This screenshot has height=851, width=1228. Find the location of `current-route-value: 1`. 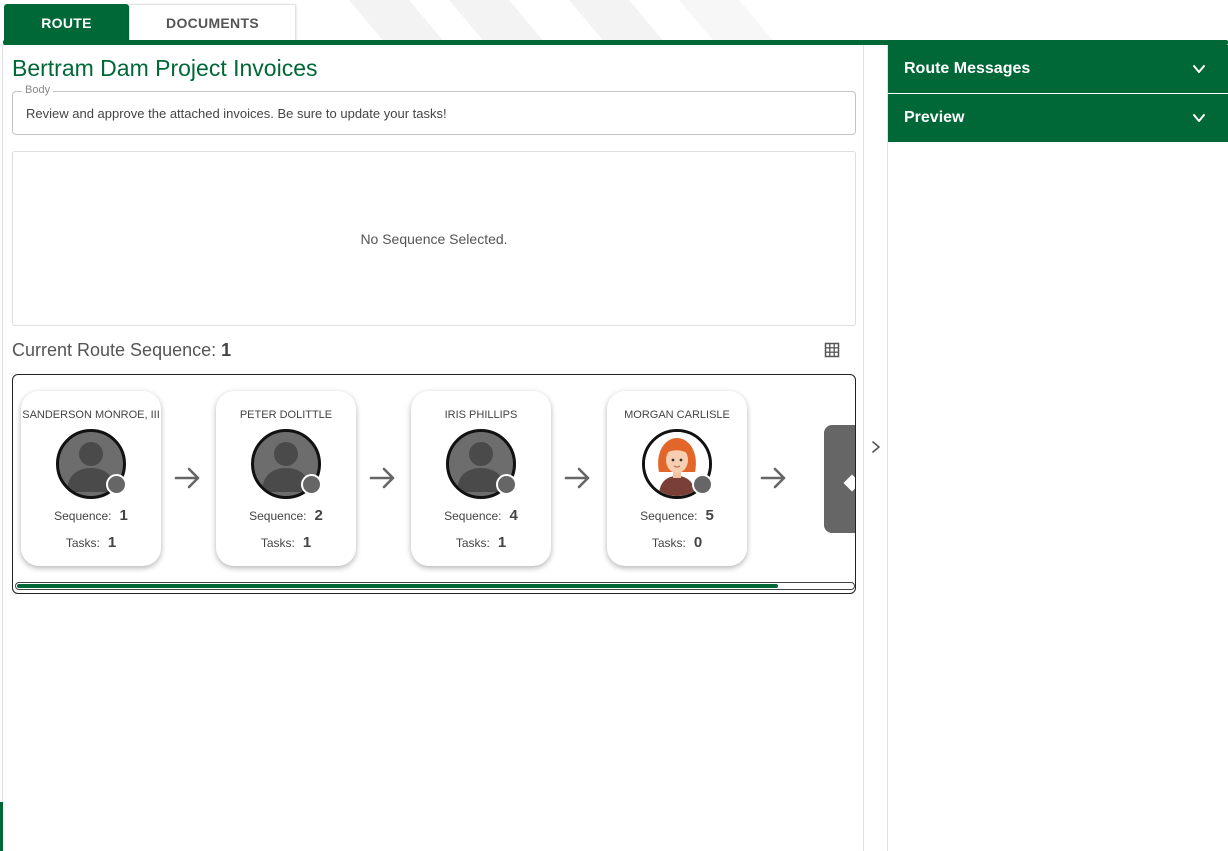

current-route-value: 1 is located at coordinates (226, 350).